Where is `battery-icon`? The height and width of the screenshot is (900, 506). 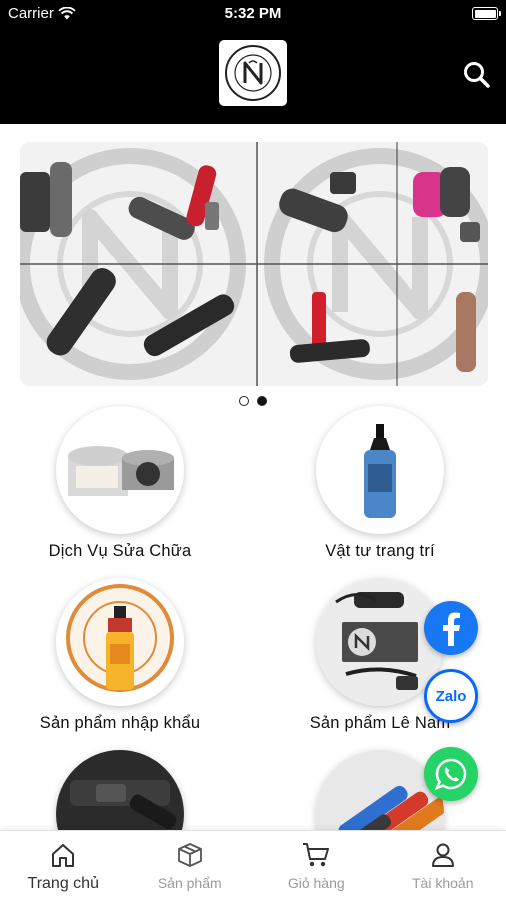 battery-icon is located at coordinates (486, 13).